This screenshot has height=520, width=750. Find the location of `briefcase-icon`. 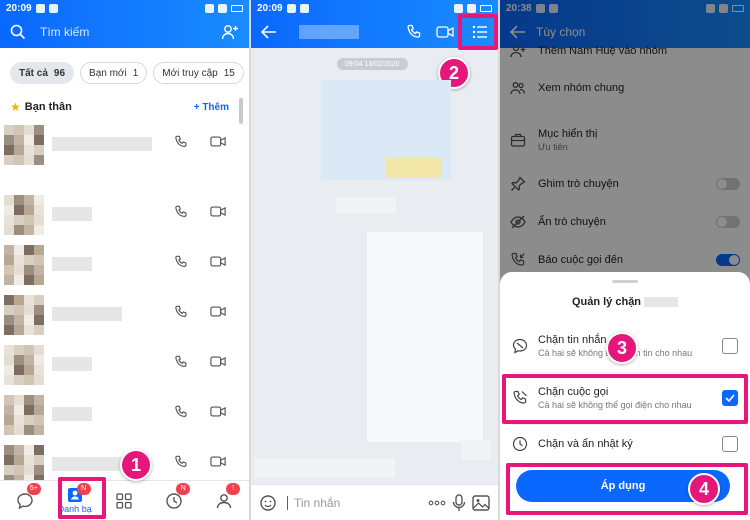

briefcase-icon is located at coordinates (518, 140).